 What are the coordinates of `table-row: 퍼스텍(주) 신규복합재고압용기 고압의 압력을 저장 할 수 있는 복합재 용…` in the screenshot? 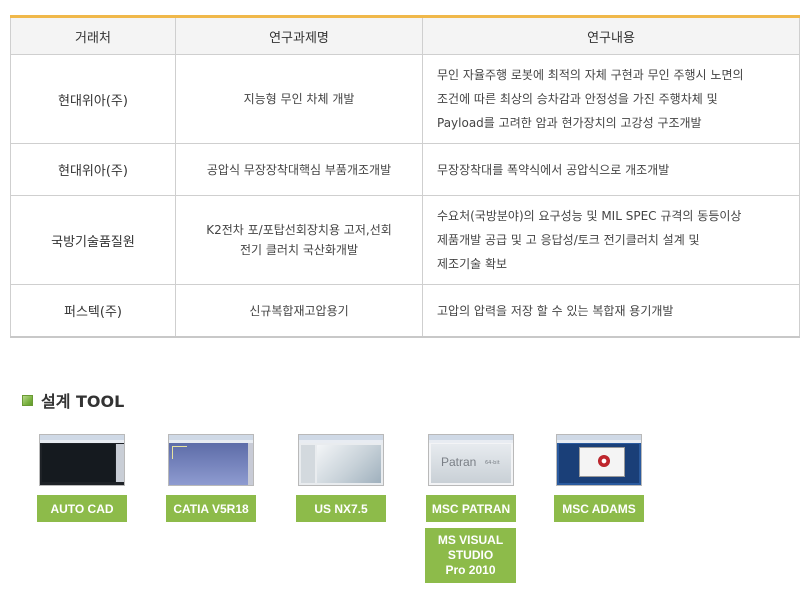 It's located at (405, 311).